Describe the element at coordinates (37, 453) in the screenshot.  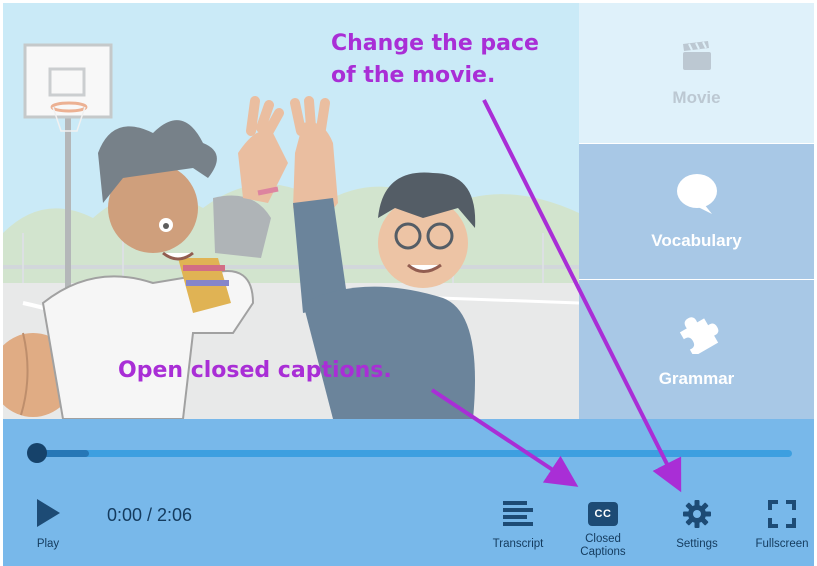
I see `scrubber-handle` at that location.